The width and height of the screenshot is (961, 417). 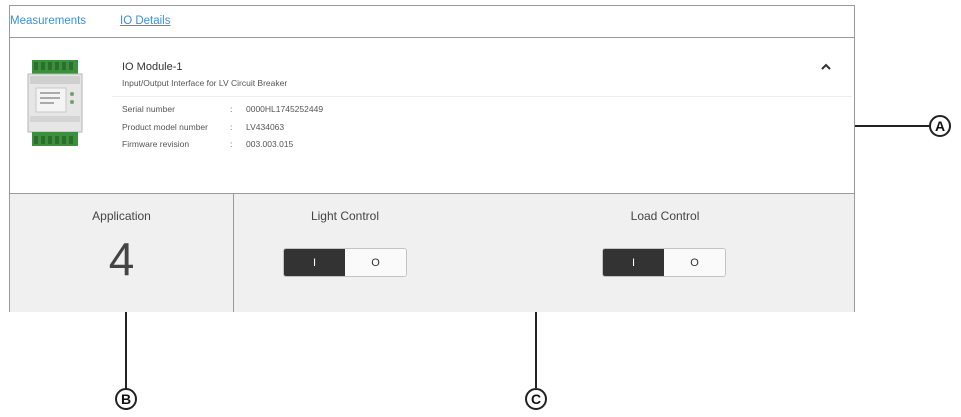 I want to click on divider, so click(x=482, y=96).